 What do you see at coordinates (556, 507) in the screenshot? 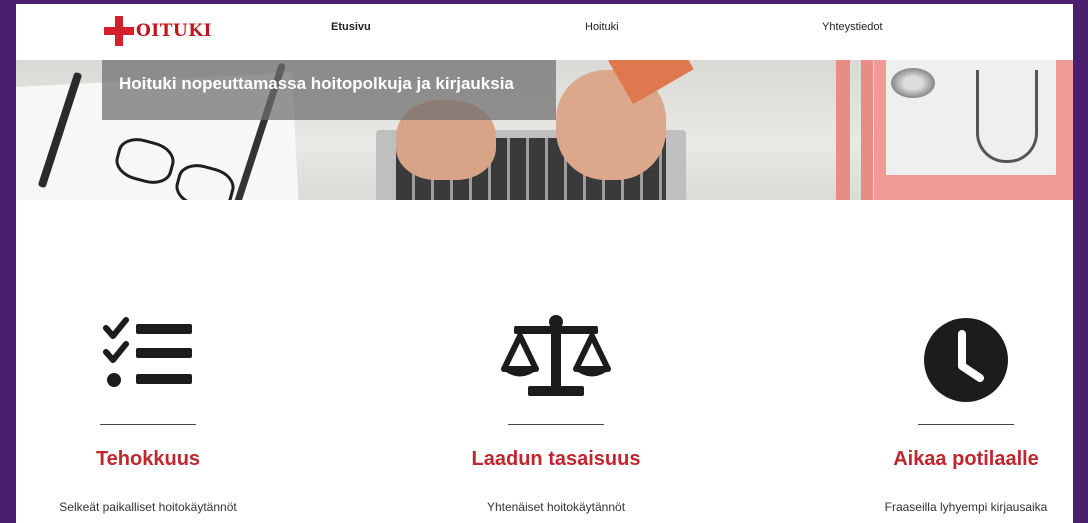
I see `feature-description: Yhtenäiset hoitokäytännöt` at bounding box center [556, 507].